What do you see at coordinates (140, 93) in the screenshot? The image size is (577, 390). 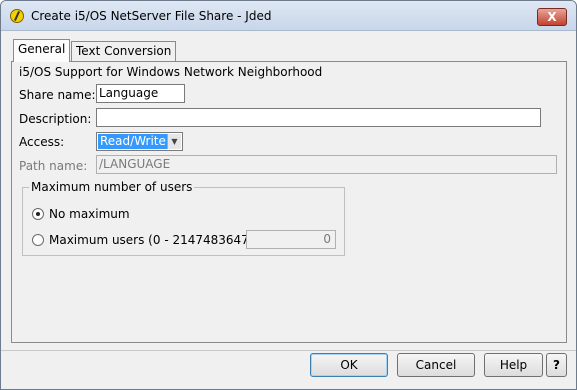 I see `share-name-input: Language` at bounding box center [140, 93].